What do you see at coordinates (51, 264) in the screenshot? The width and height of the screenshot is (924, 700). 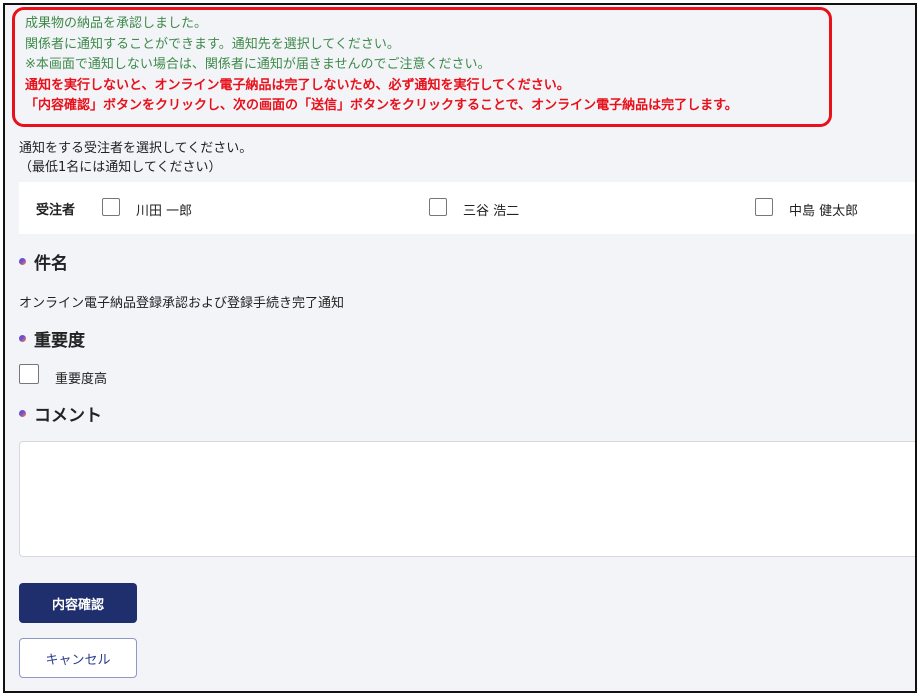 I see `subject-heading-text: 件名` at bounding box center [51, 264].